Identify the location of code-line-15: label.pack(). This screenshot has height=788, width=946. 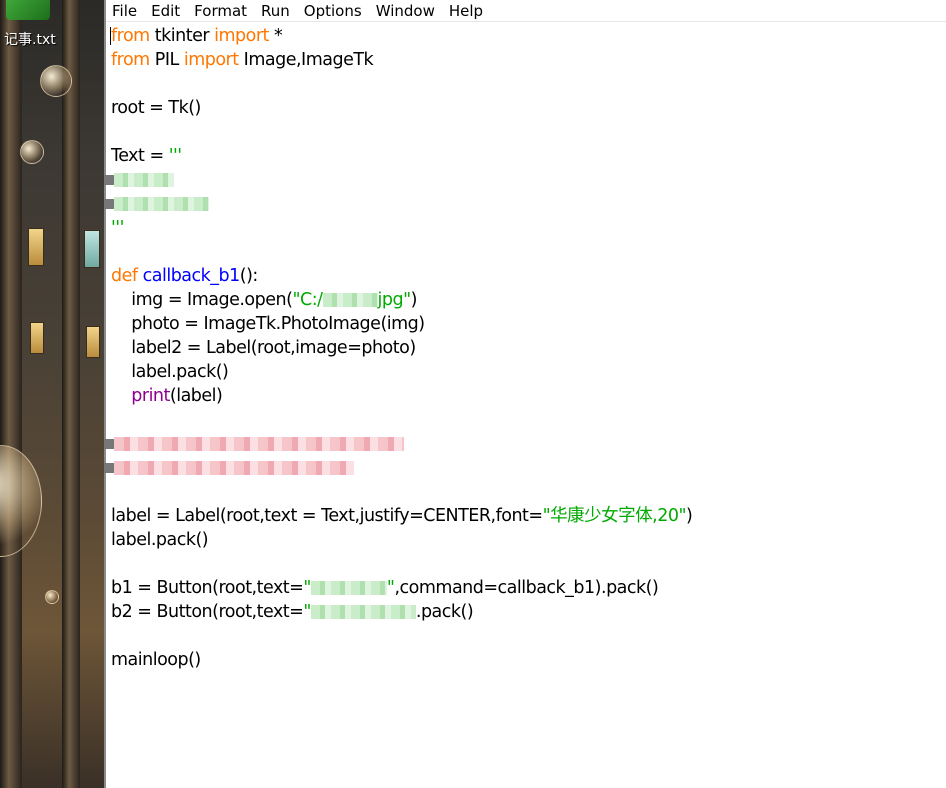
(170, 372).